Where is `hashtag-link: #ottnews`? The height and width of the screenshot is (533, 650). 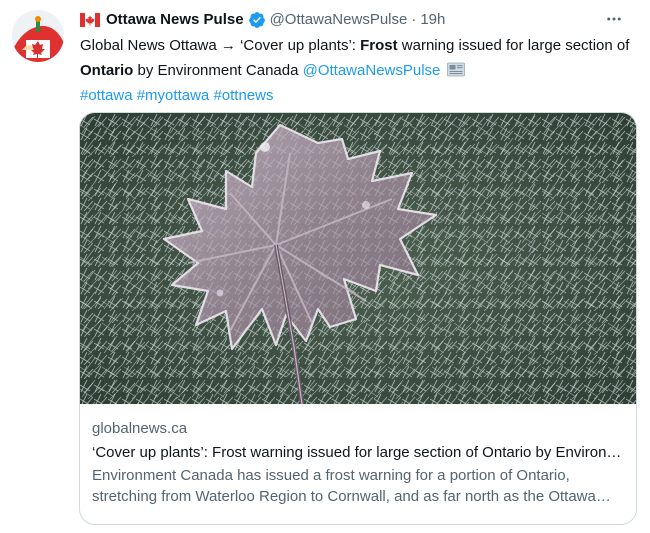 hashtag-link: #ottnews is located at coordinates (243, 95).